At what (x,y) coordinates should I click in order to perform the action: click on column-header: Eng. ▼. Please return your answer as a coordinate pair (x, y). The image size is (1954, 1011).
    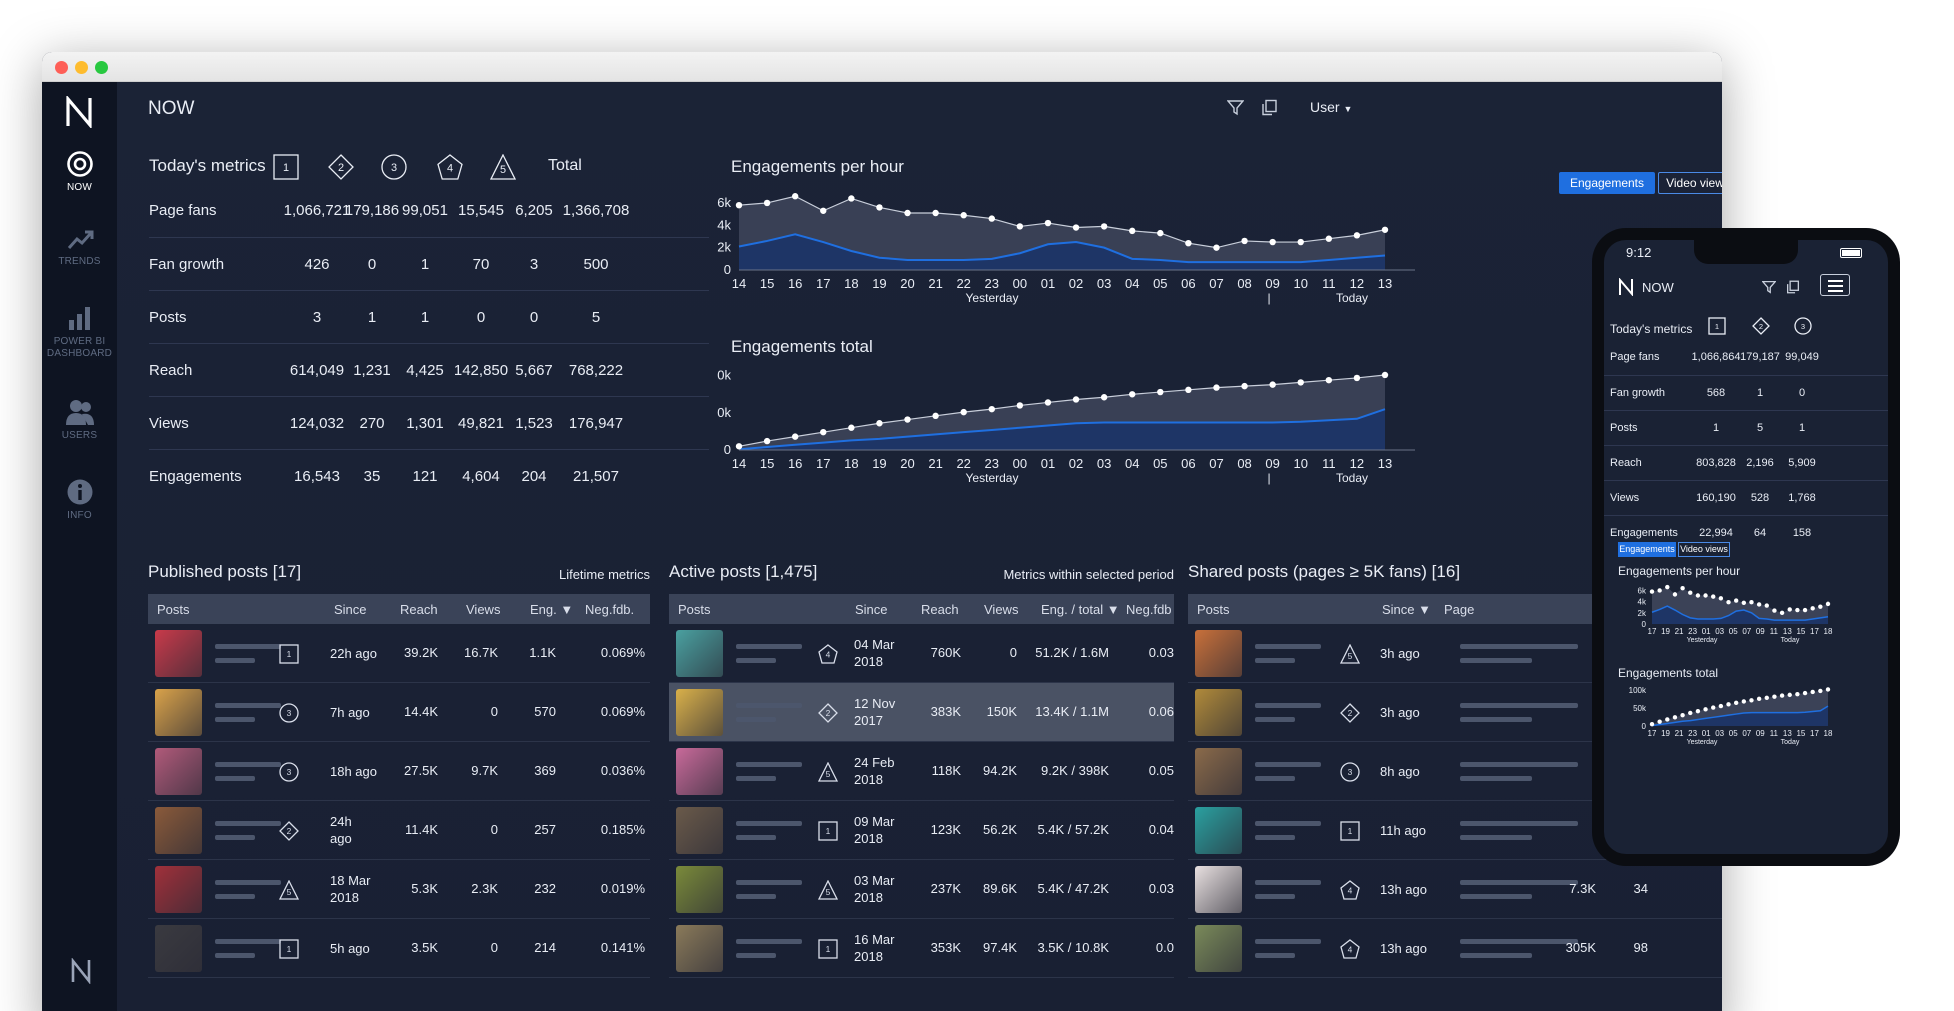
    Looking at the image, I should click on (551, 609).